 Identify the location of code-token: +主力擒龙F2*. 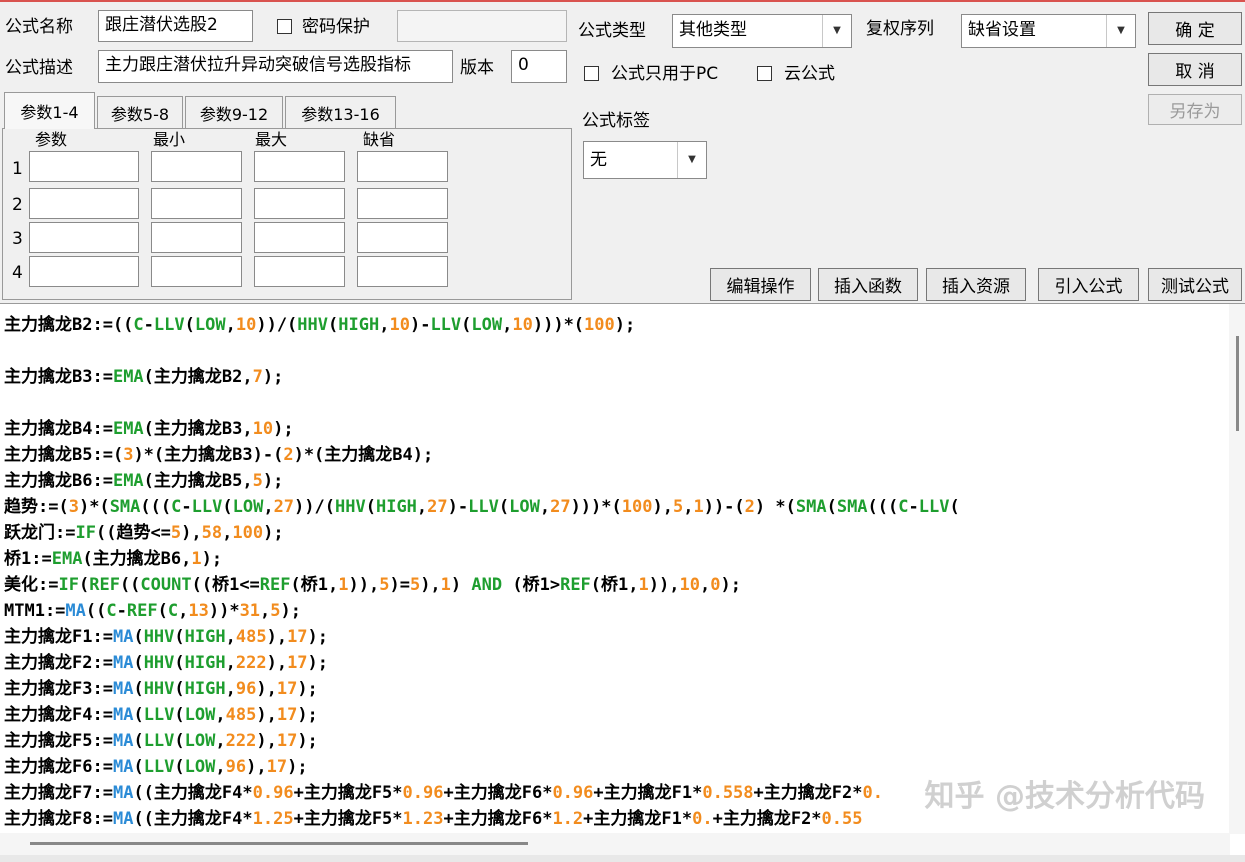
(767, 819).